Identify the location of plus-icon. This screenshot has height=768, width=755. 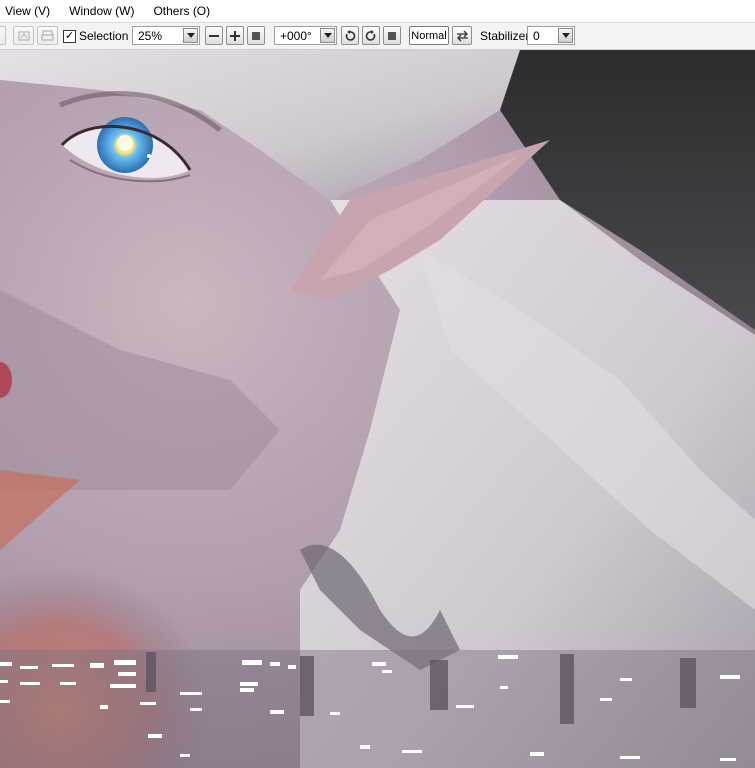
(235, 35).